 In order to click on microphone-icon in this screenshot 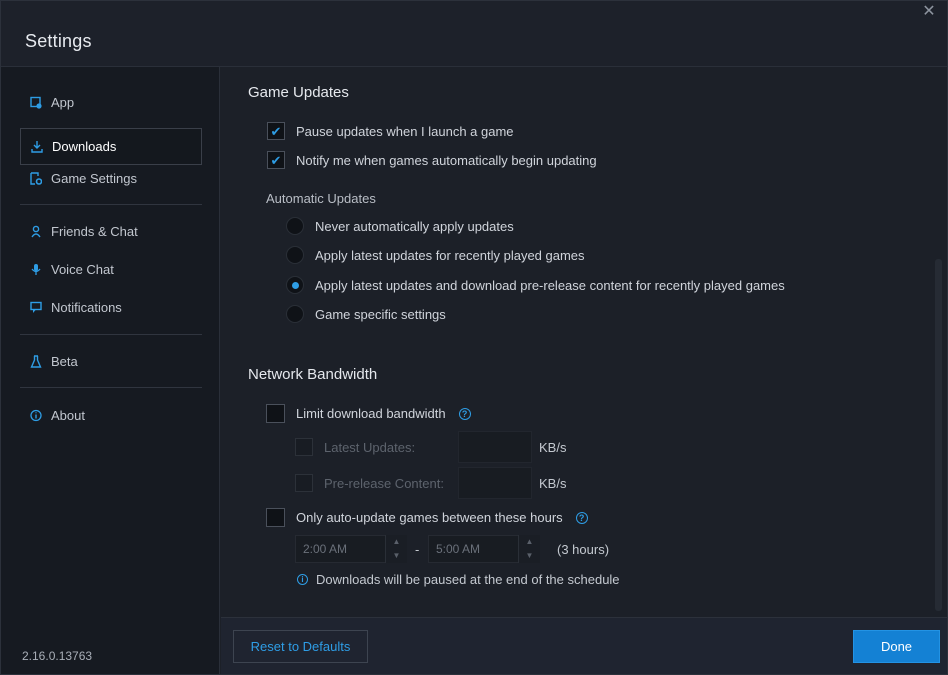, I will do `click(36, 270)`.